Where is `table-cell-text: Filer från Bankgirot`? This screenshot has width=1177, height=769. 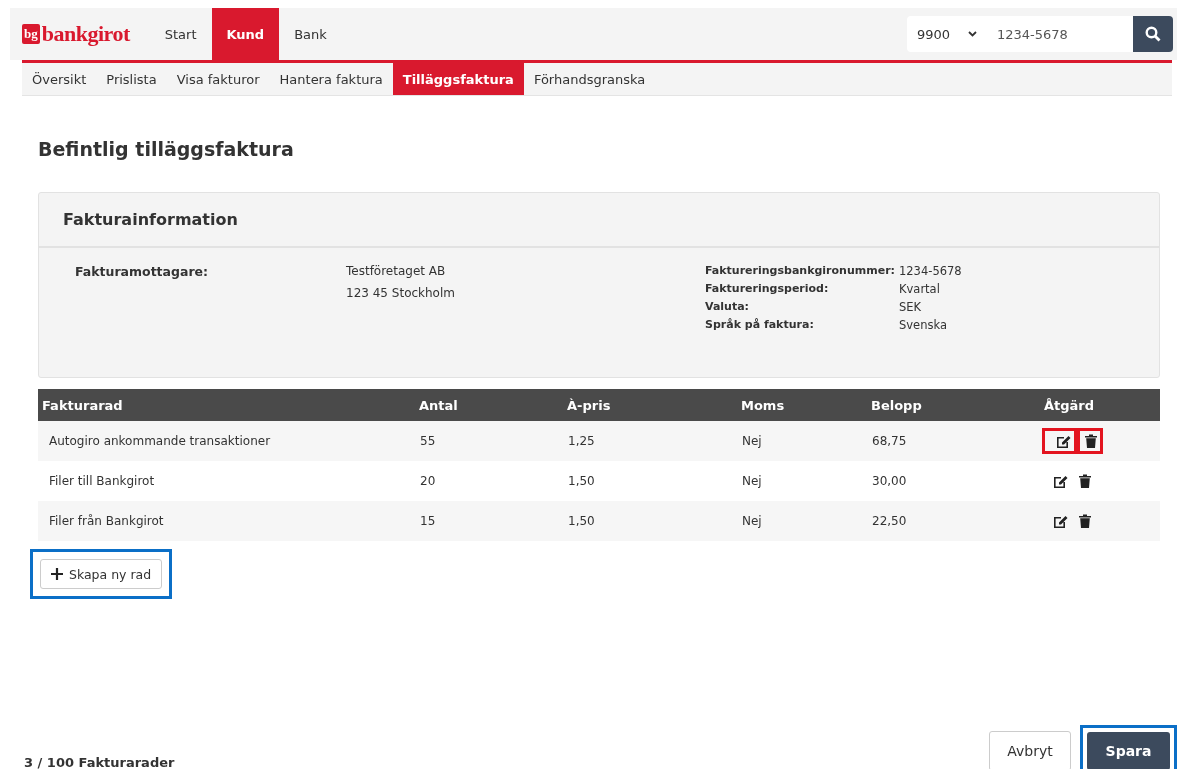 table-cell-text: Filer från Bankgirot is located at coordinates (106, 521).